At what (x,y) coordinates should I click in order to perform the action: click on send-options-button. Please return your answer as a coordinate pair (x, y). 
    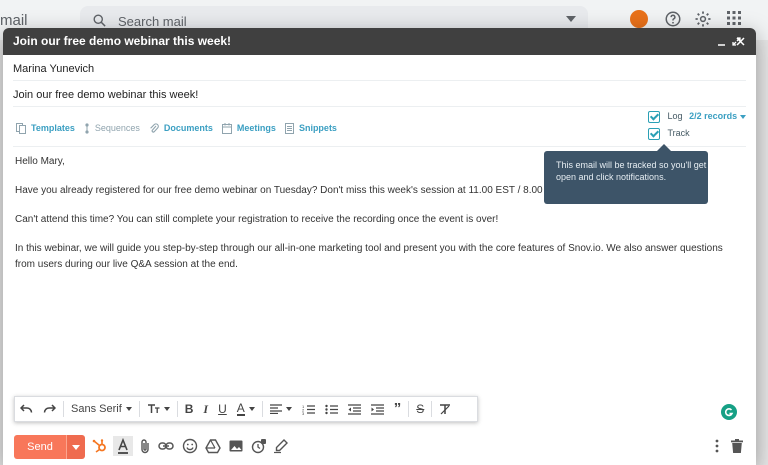
    Looking at the image, I should click on (75, 447).